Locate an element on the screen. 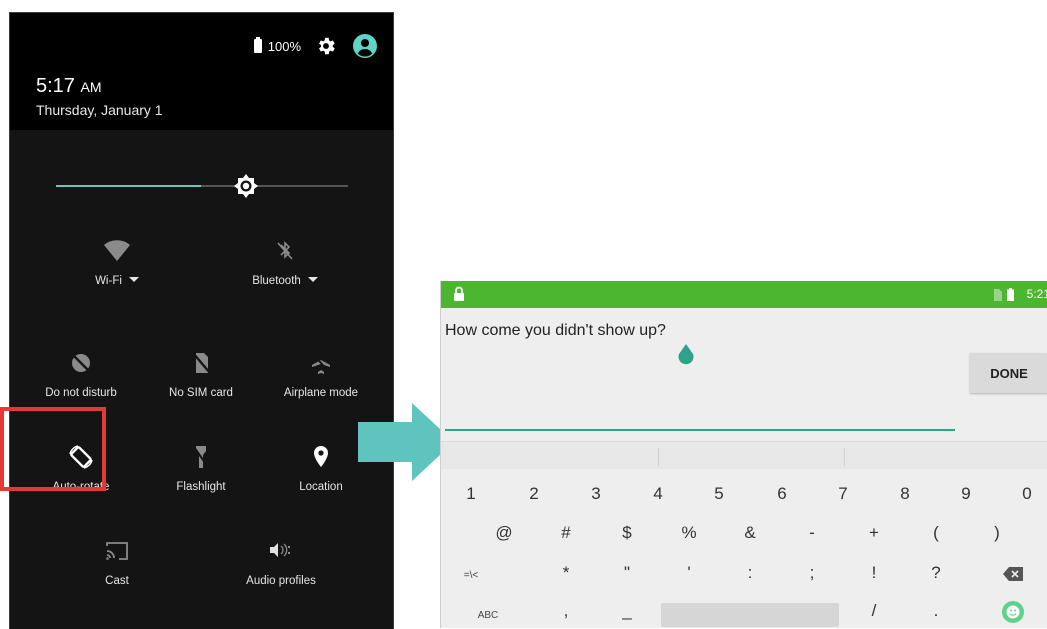 The width and height of the screenshot is (1047, 629). tile-label: Audio profiles is located at coordinates (281, 581).